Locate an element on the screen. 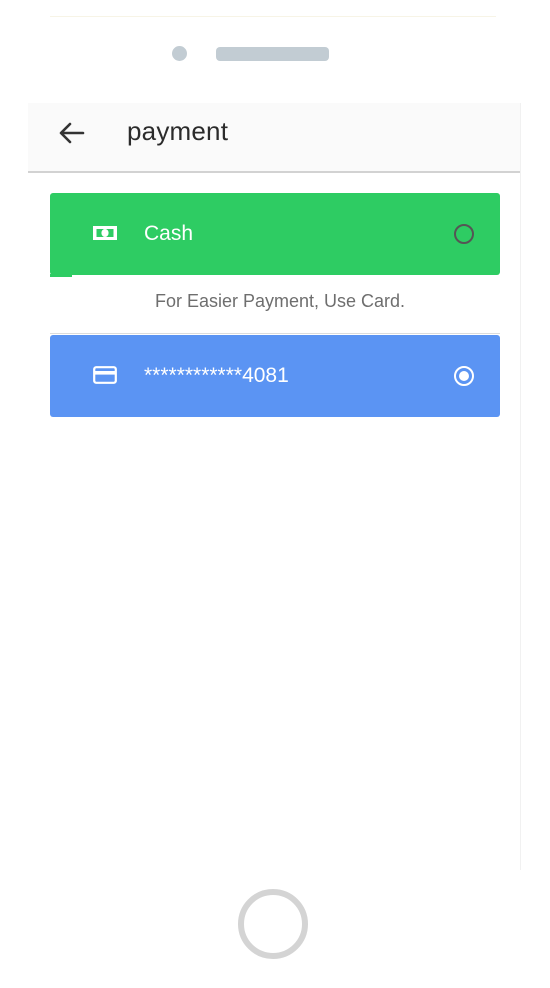 This screenshot has width=550, height=988. app-bar: payment is located at coordinates (274, 138).